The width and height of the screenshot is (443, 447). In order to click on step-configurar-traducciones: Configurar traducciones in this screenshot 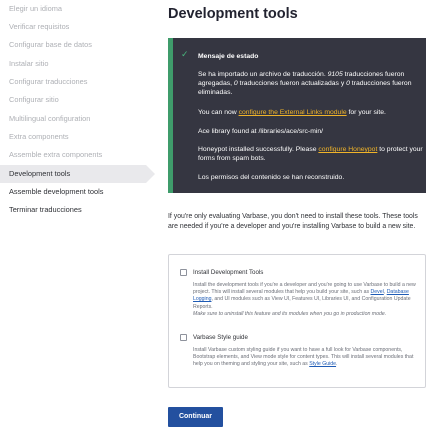, I will do `click(48, 81)`.